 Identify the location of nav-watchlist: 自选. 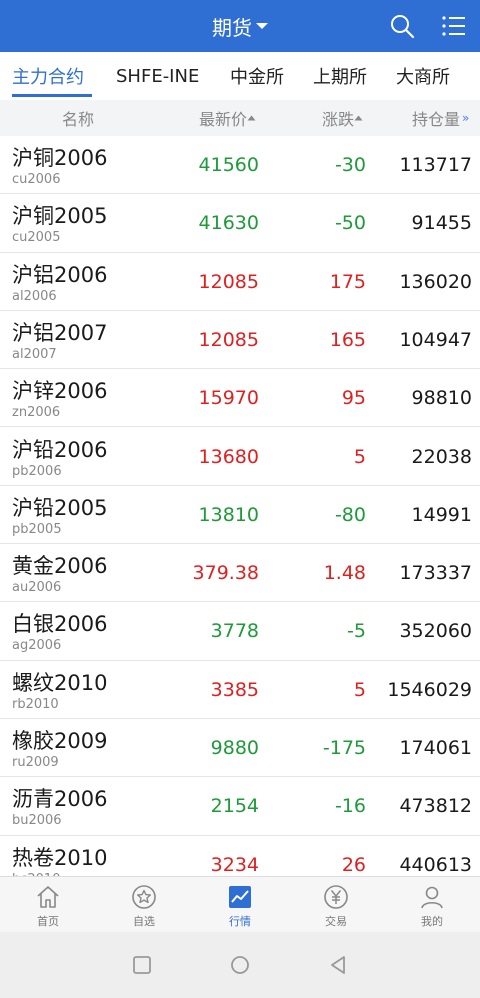
(144, 905).